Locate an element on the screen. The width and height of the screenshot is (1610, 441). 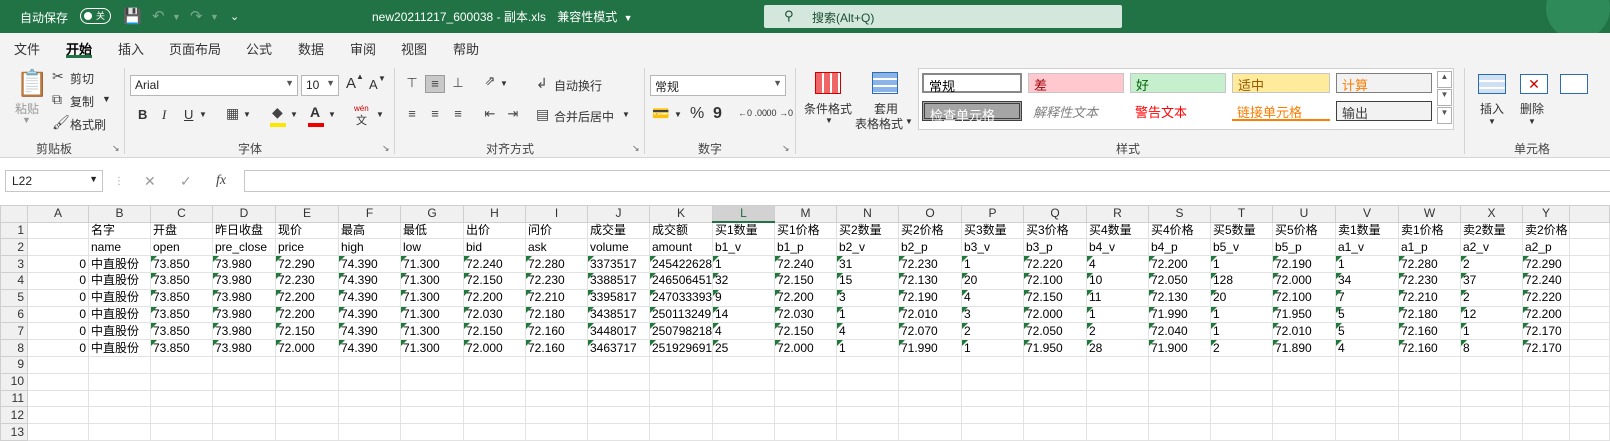
cell-p11 is located at coordinates (992, 398).